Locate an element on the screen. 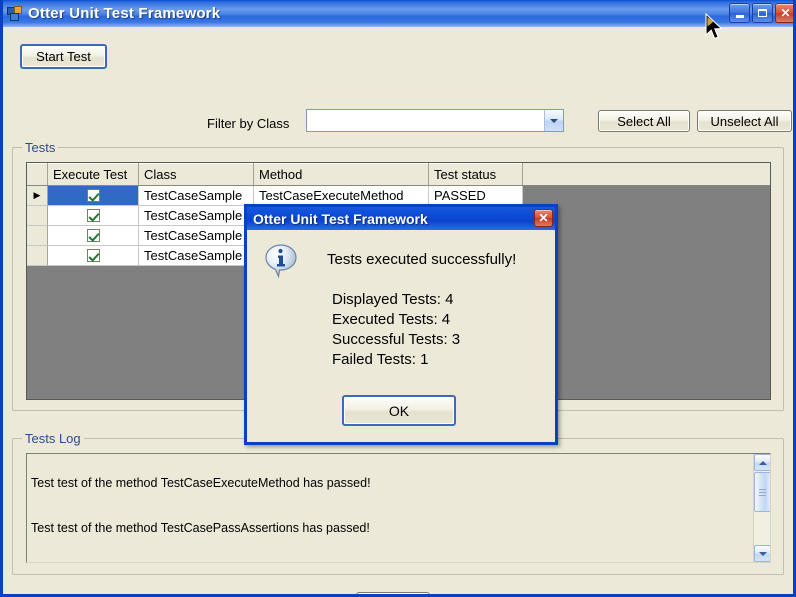 This screenshot has width=796, height=597. scroll-down-button is located at coordinates (762, 553).